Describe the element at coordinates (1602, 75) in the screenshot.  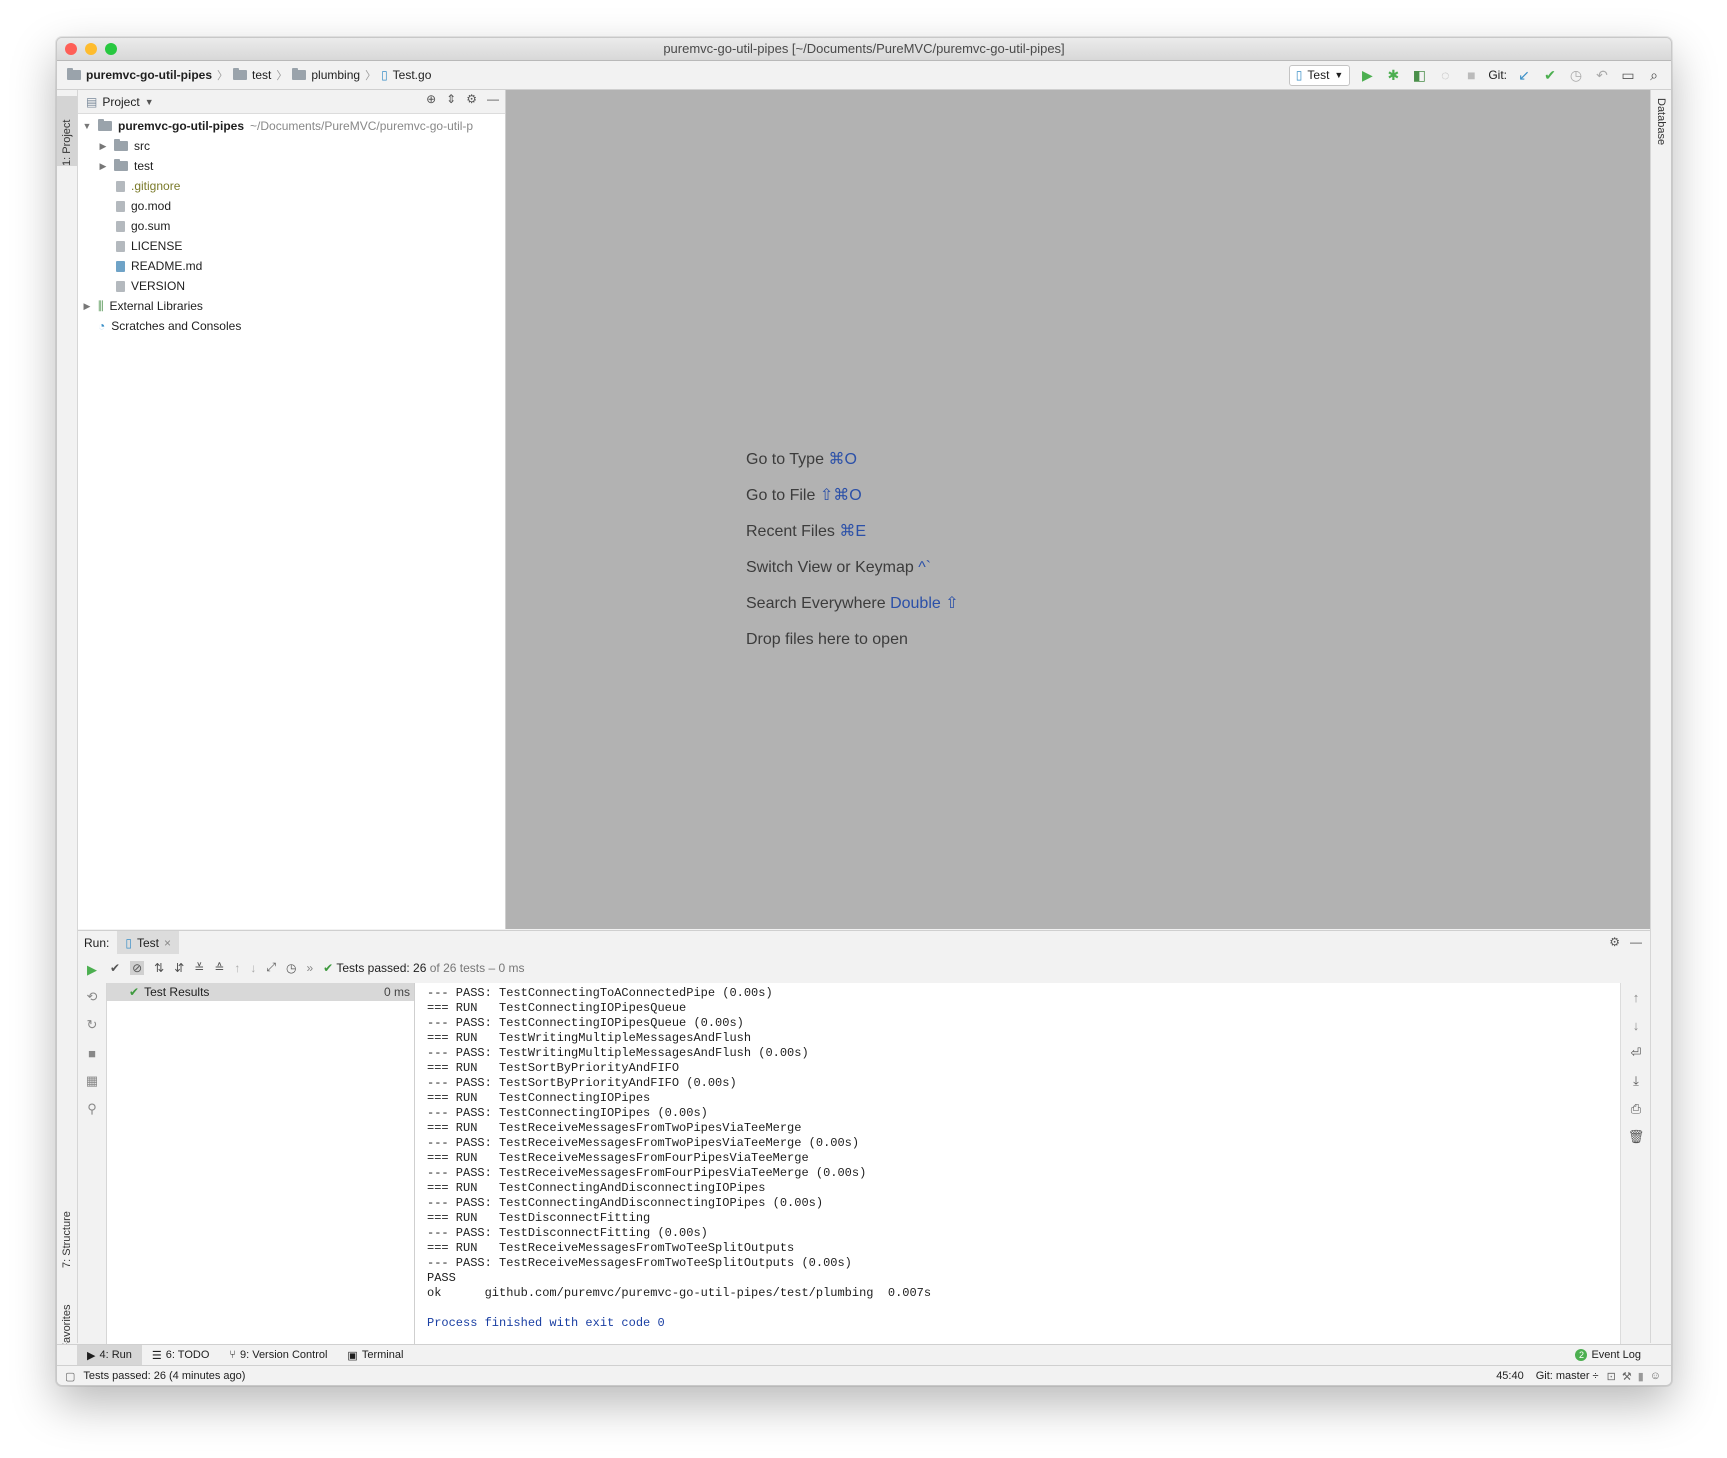
I see `git-rollback-icon: ↶` at that location.